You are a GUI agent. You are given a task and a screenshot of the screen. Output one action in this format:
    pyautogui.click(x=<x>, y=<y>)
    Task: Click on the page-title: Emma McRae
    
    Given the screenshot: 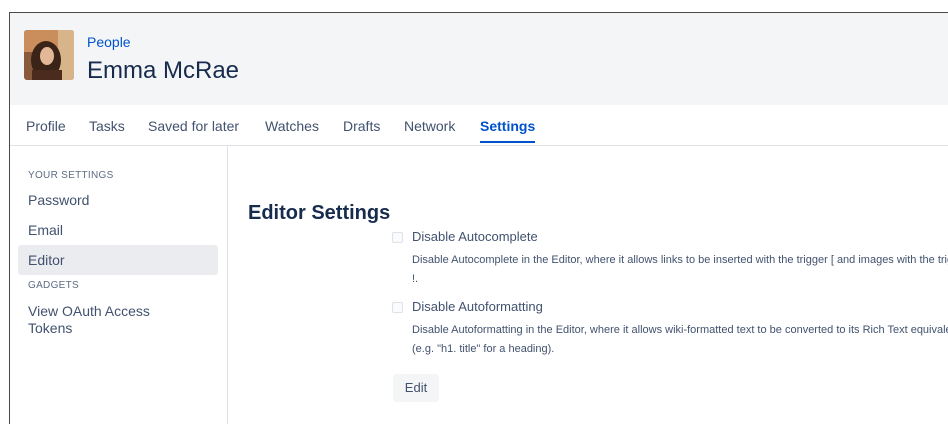 What is the action you would take?
    pyautogui.click(x=163, y=70)
    